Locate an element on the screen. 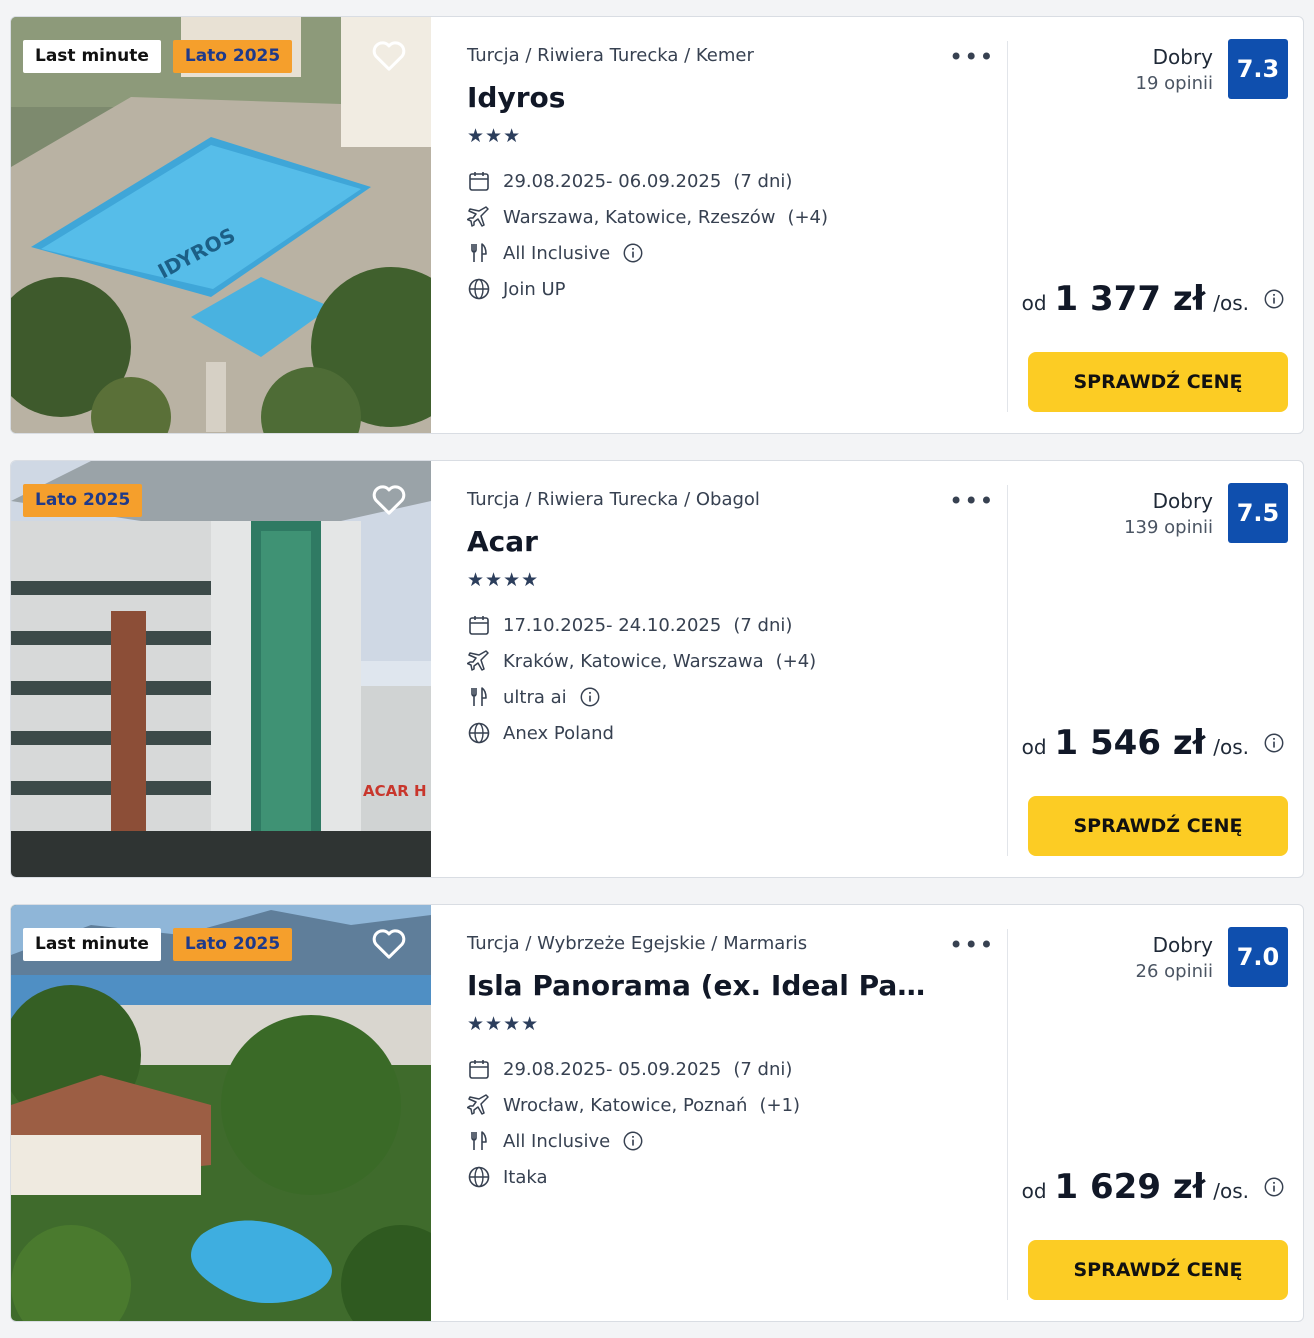 This screenshot has width=1314, height=1338. breadcrumb: Turcja / Wybrzeże Egejskie / Marmaris is located at coordinates (637, 943).